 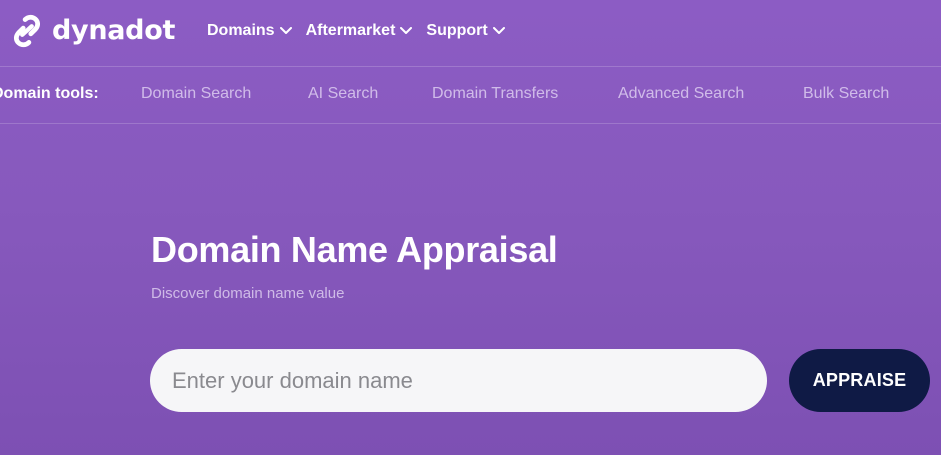 I want to click on appraise-button: APPRAISE, so click(x=859, y=380).